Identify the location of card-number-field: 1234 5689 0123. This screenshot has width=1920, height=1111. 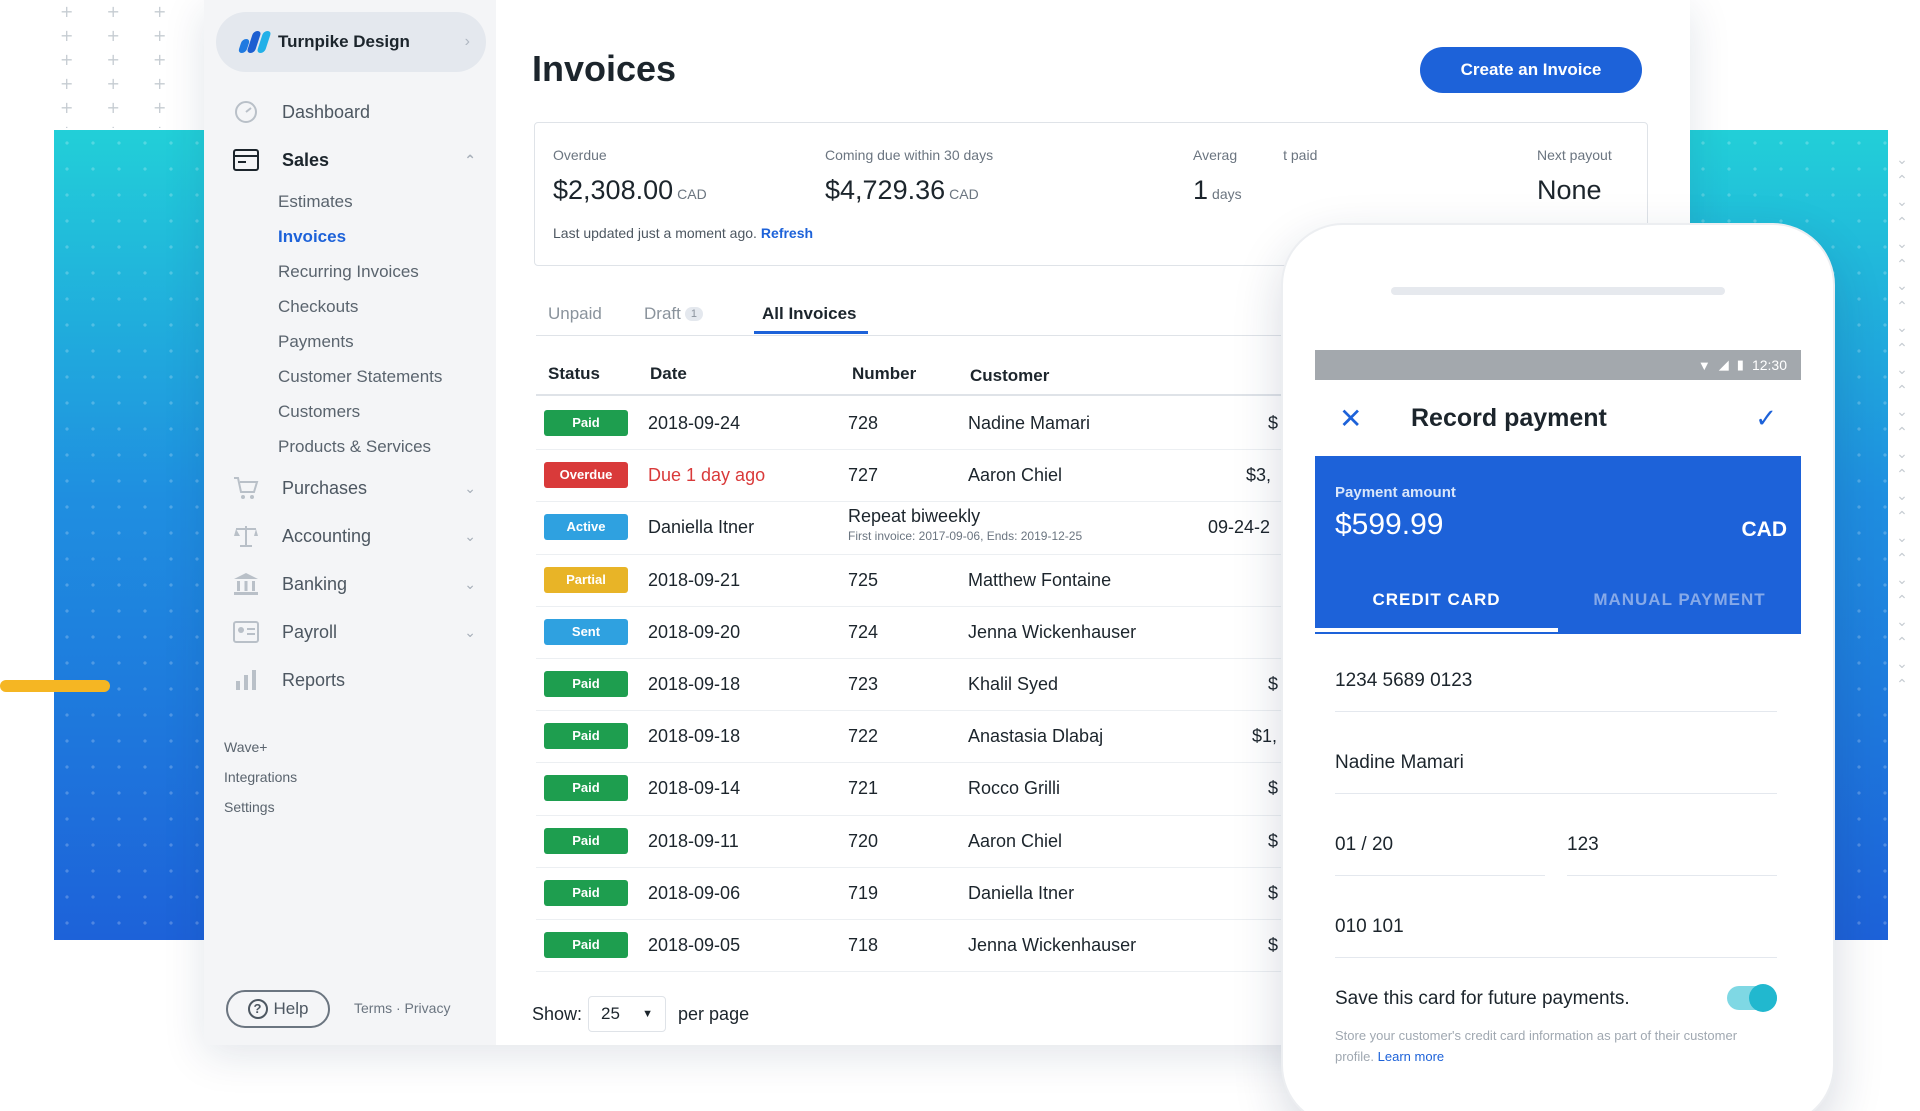
(1556, 691).